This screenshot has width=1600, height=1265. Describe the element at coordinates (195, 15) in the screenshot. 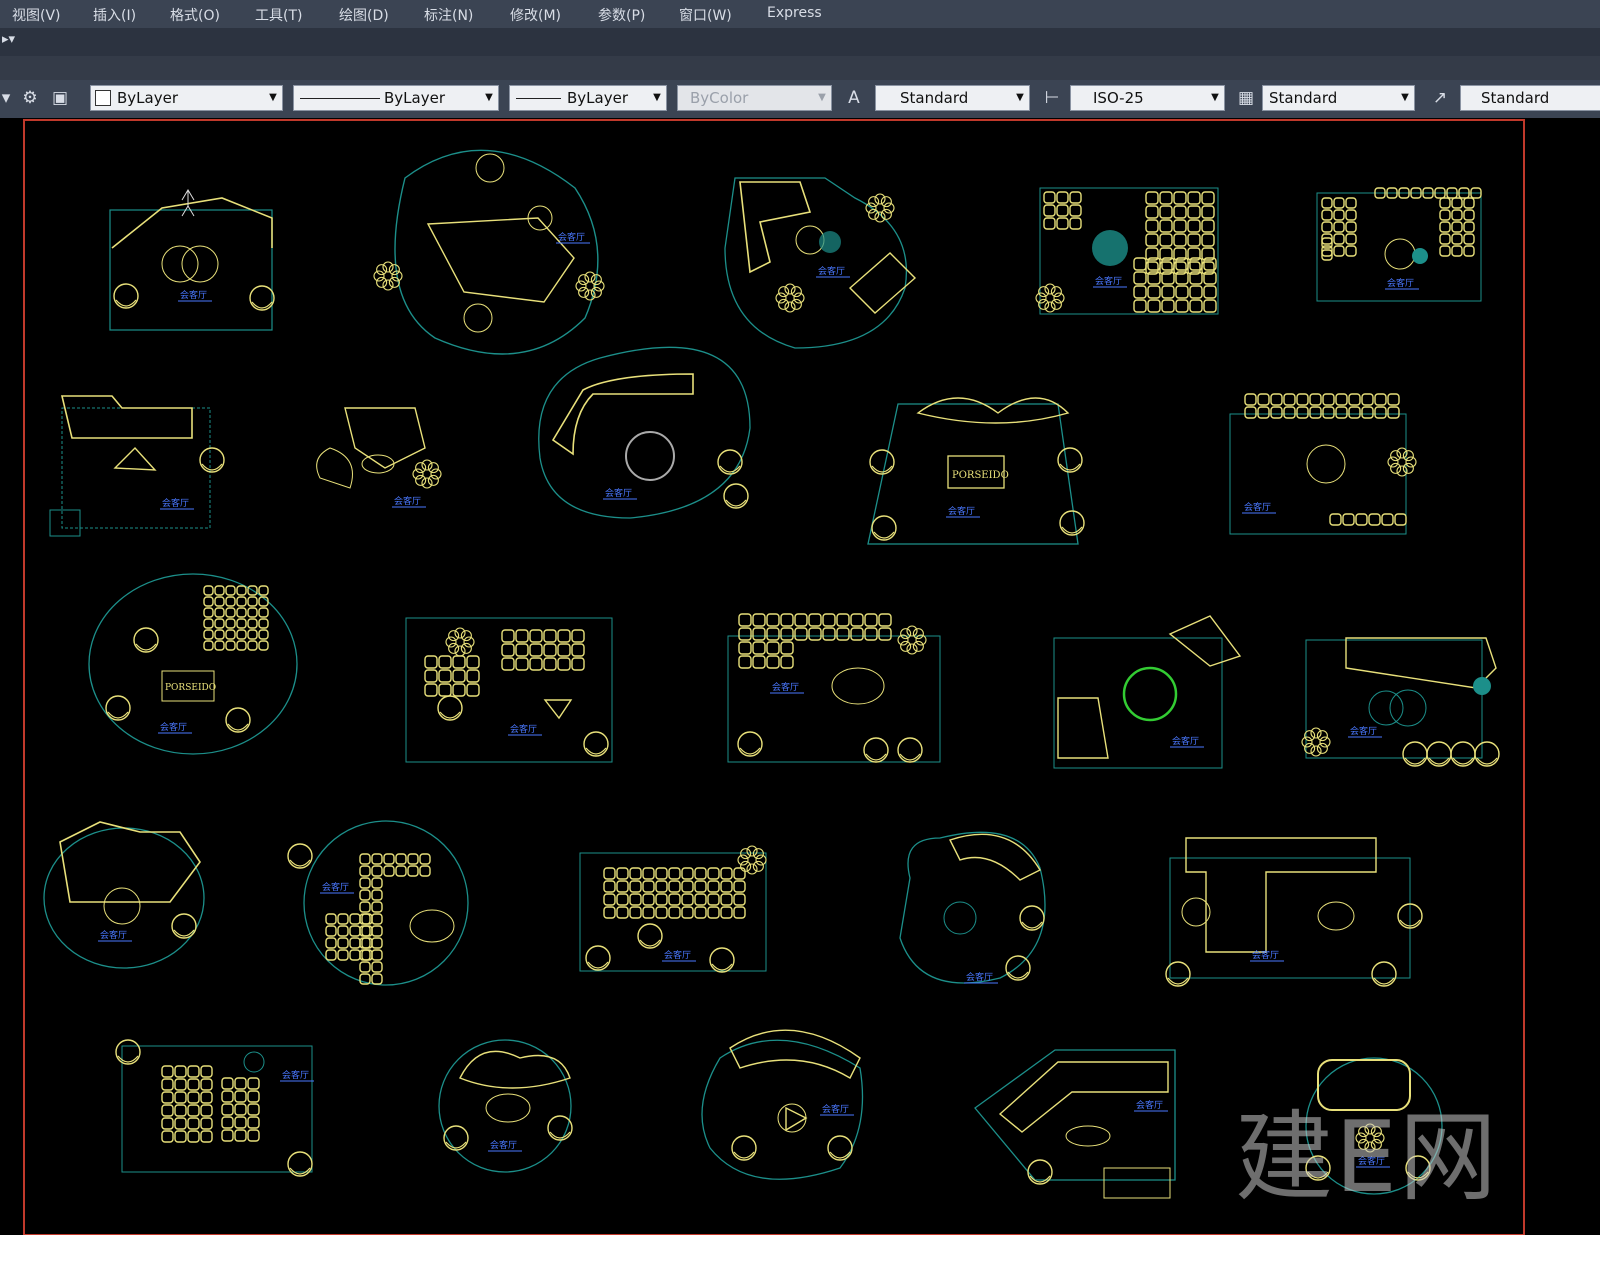

I see `menu-format: 格式(O)` at that location.